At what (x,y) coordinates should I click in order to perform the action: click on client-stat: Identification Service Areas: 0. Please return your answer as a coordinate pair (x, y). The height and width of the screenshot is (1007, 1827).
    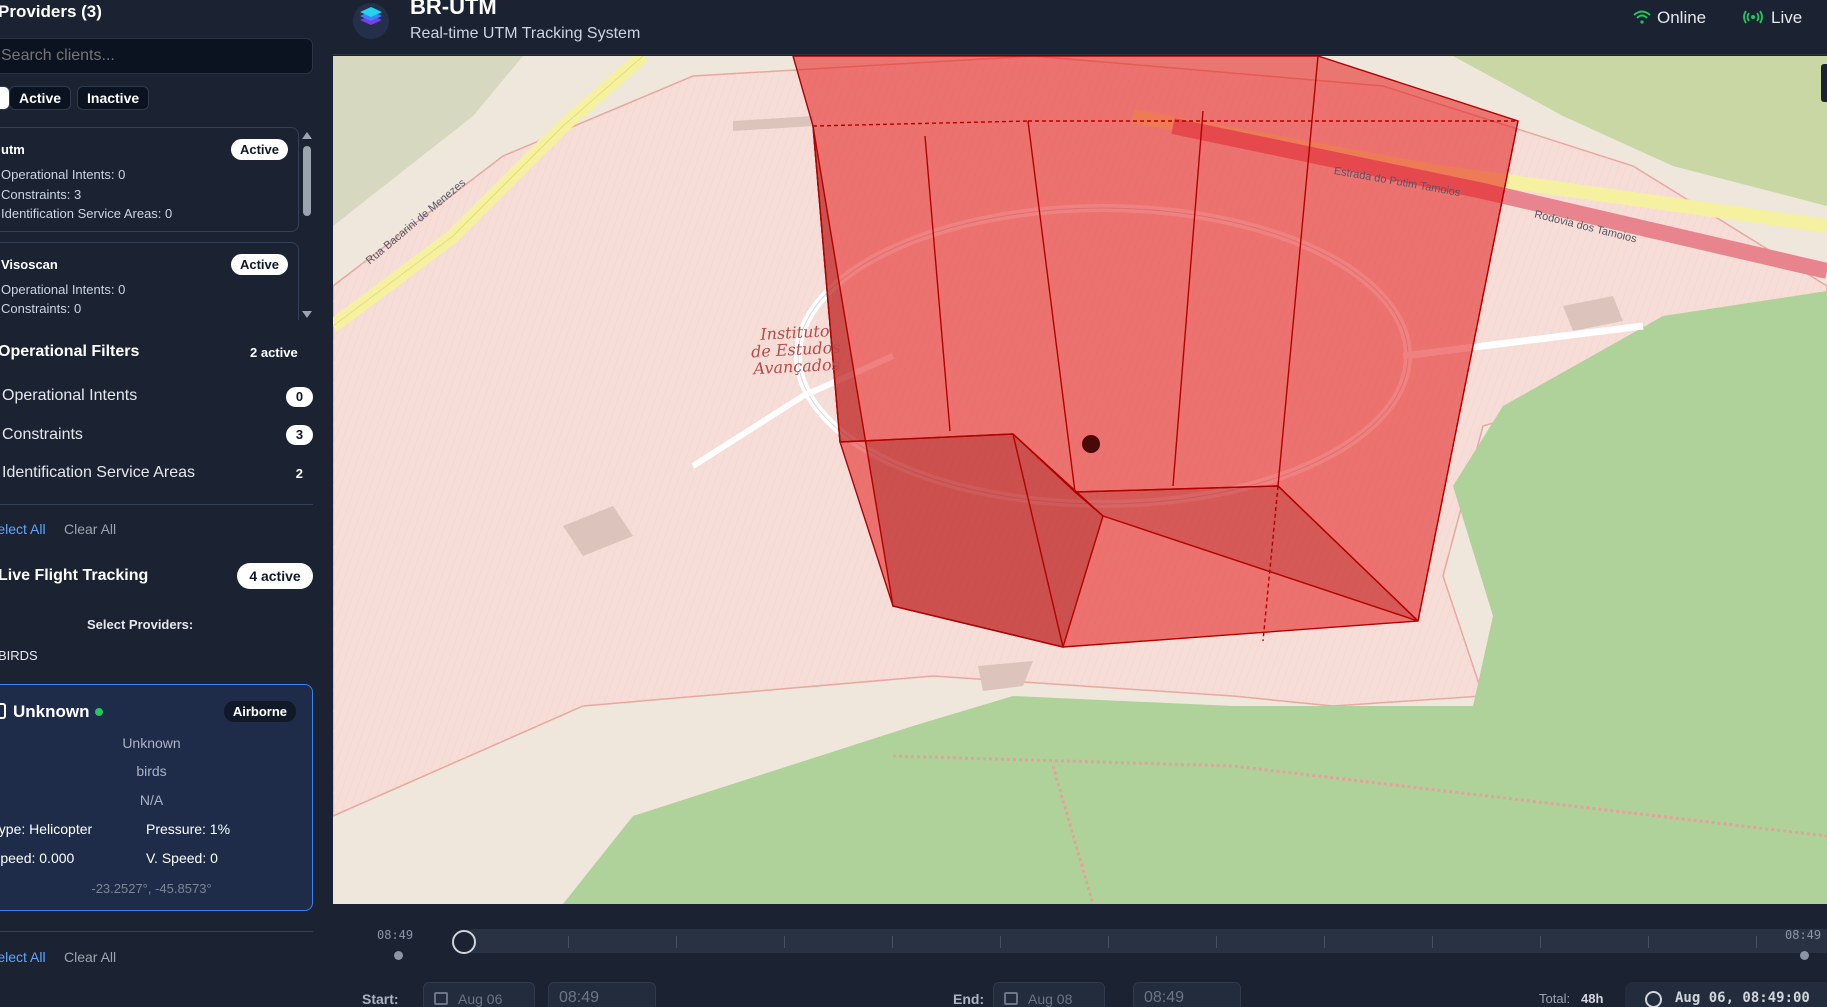
    Looking at the image, I should click on (87, 213).